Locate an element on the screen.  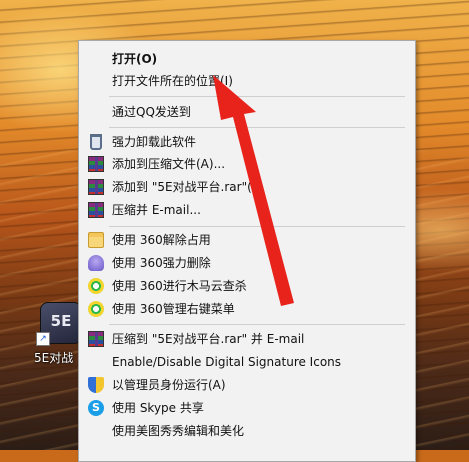
menu-item-label: 添加到 "5E对战平台.rar"( is located at coordinates (182, 187).